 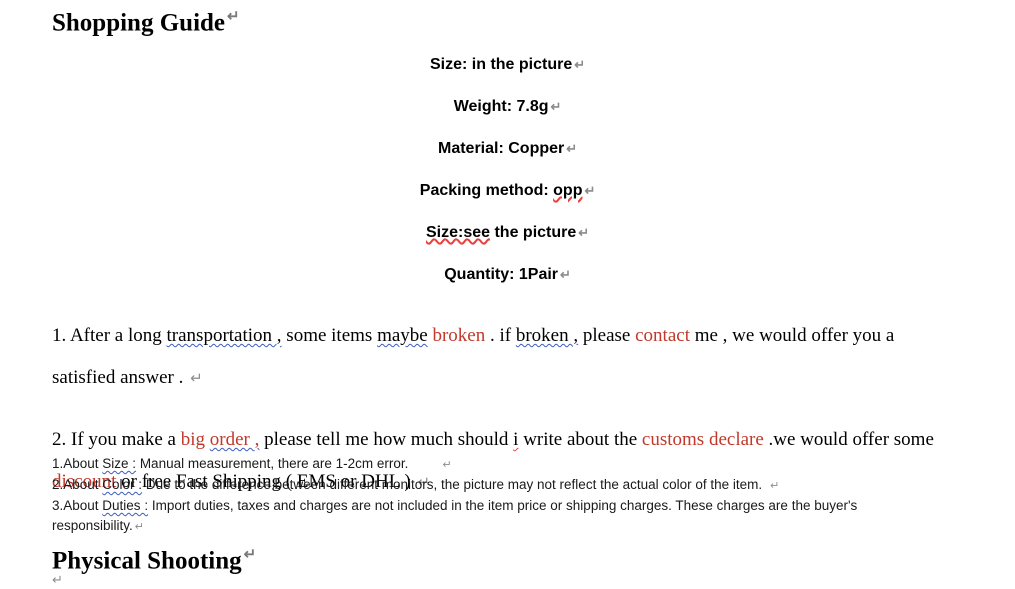 What do you see at coordinates (57, 579) in the screenshot?
I see `trailing-pilcrow-mark: ↵` at bounding box center [57, 579].